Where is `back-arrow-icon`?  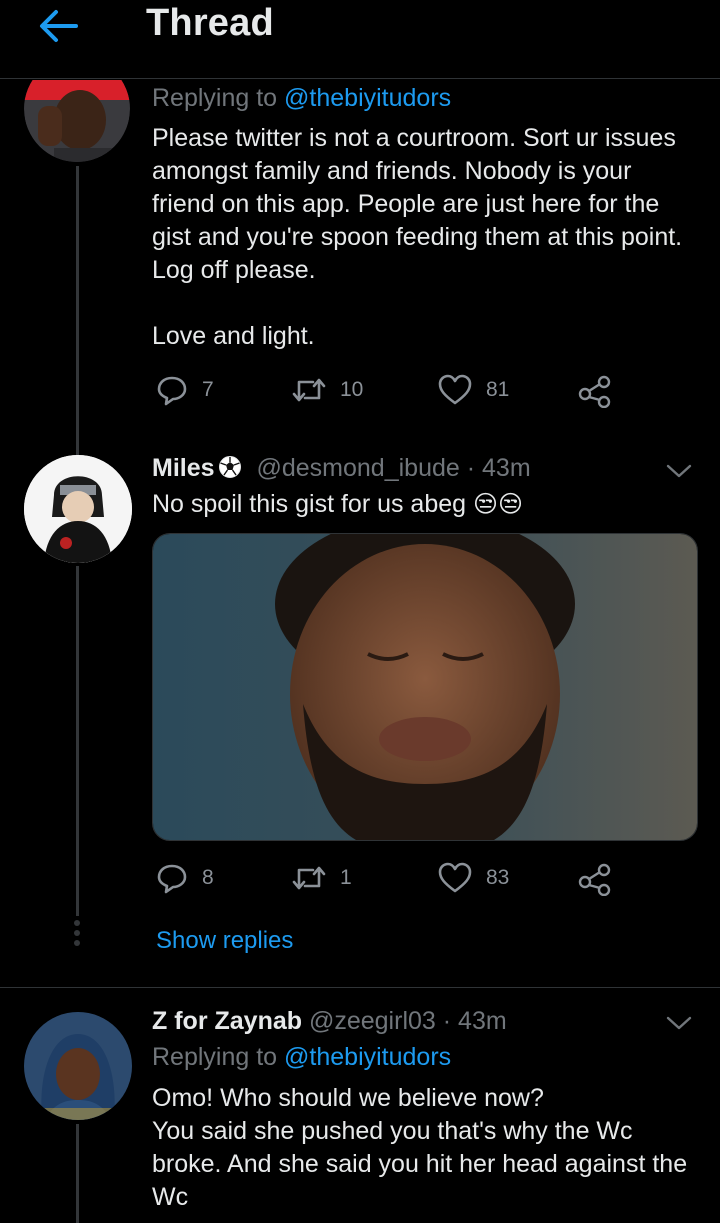
back-arrow-icon is located at coordinates (59, 26).